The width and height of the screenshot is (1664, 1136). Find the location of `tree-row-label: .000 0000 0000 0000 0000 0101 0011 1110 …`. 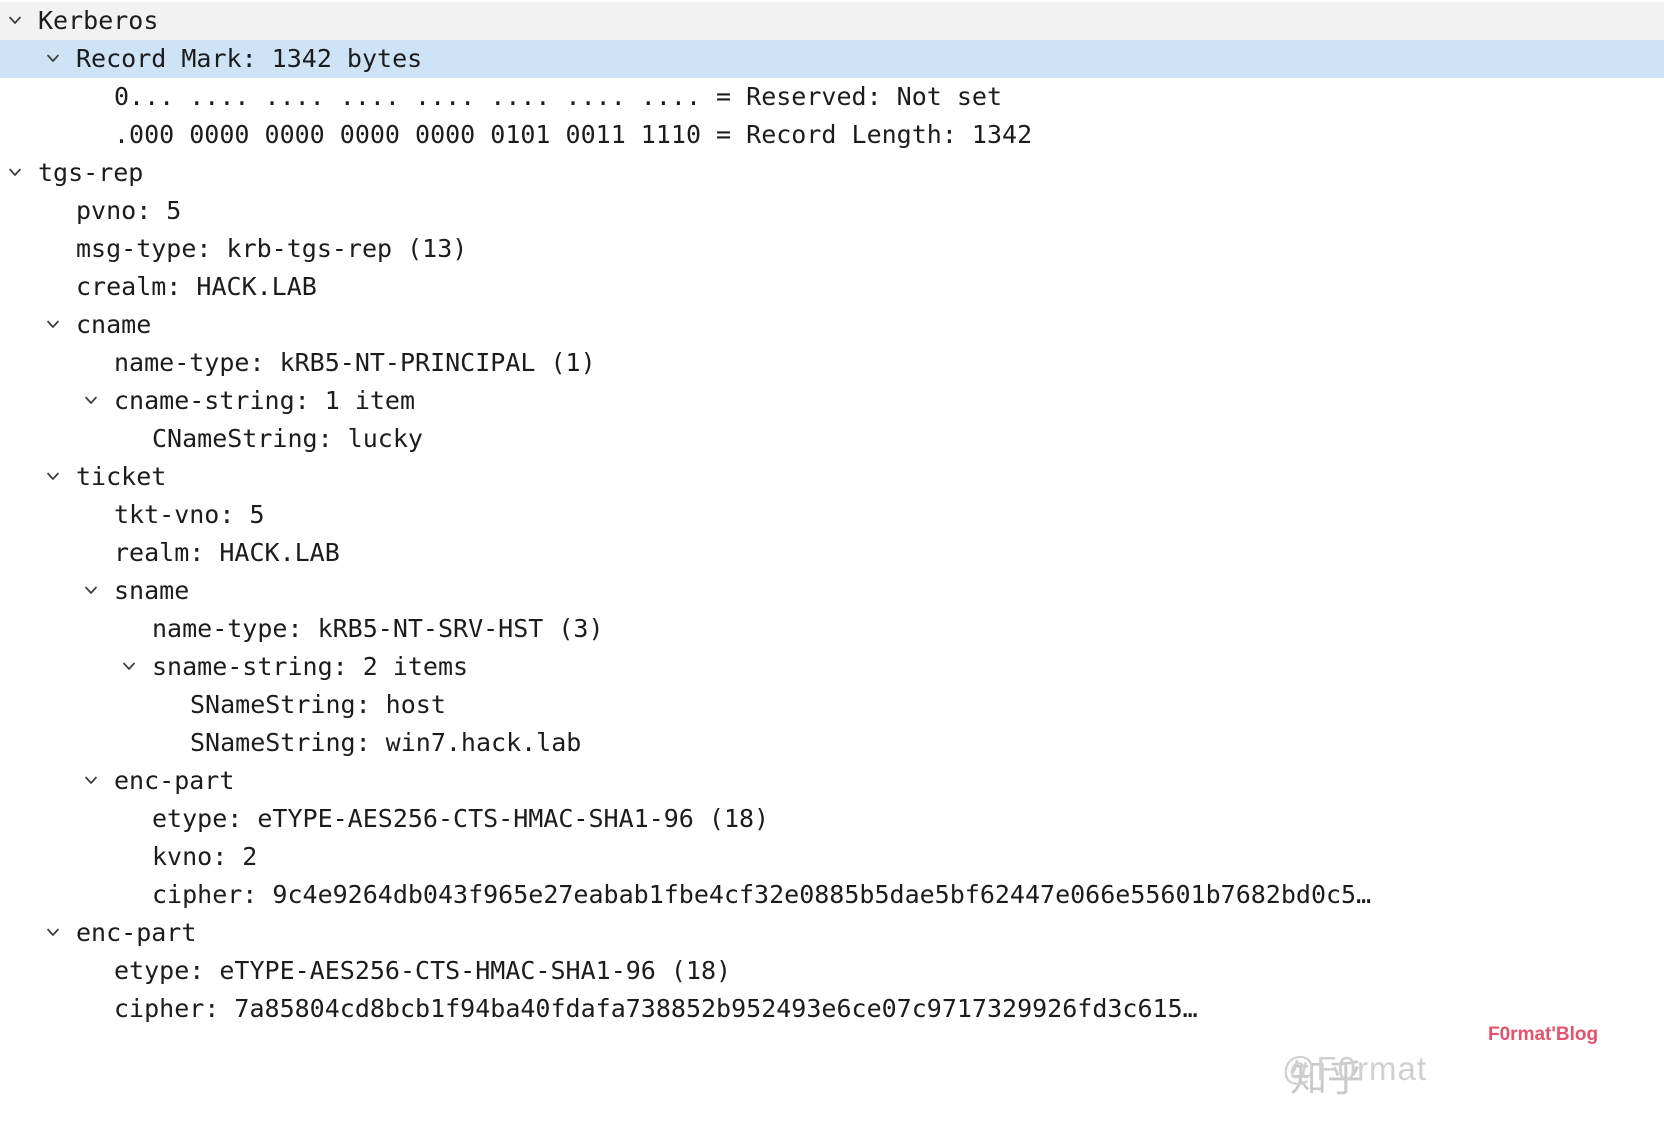

tree-row-label: .000 0000 0000 0000 0000 0101 0011 1110 … is located at coordinates (573, 134).